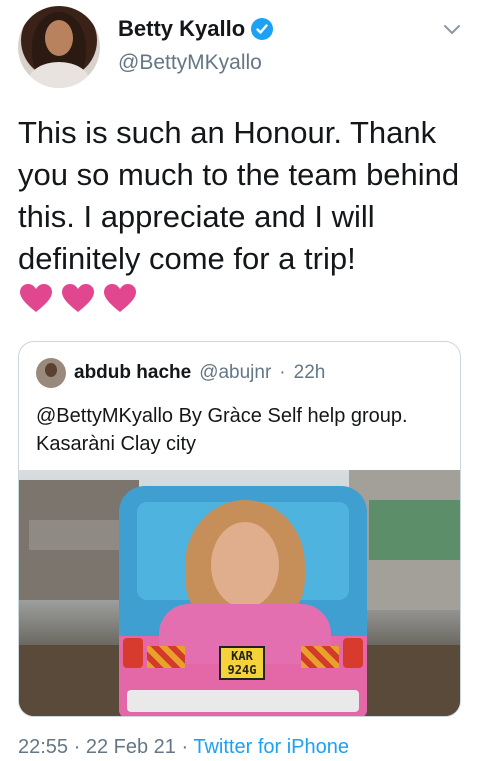 Image resolution: width=480 pixels, height=761 pixels. I want to click on tweet-date: 22 Feb 21, so click(131, 747).